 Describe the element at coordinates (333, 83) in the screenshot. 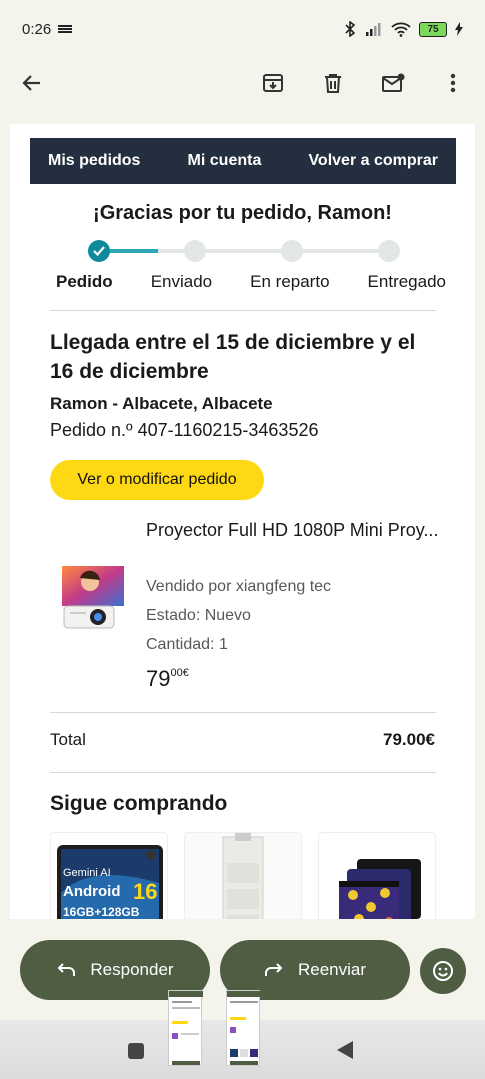

I see `trash-icon` at that location.